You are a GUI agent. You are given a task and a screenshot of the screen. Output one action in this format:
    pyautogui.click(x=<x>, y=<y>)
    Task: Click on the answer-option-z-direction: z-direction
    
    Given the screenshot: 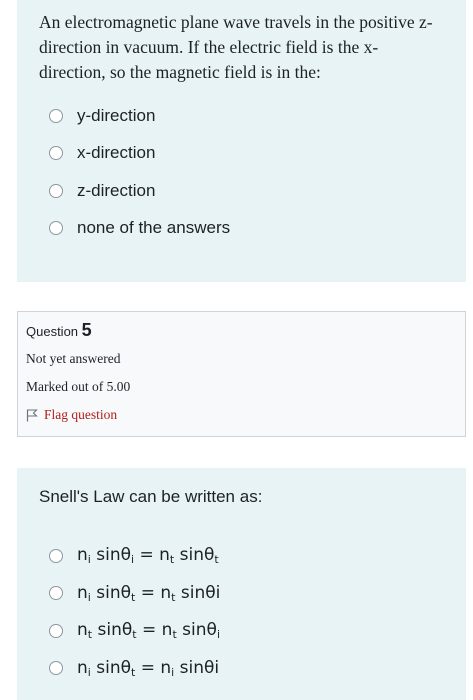 What is the action you would take?
    pyautogui.click(x=241, y=191)
    